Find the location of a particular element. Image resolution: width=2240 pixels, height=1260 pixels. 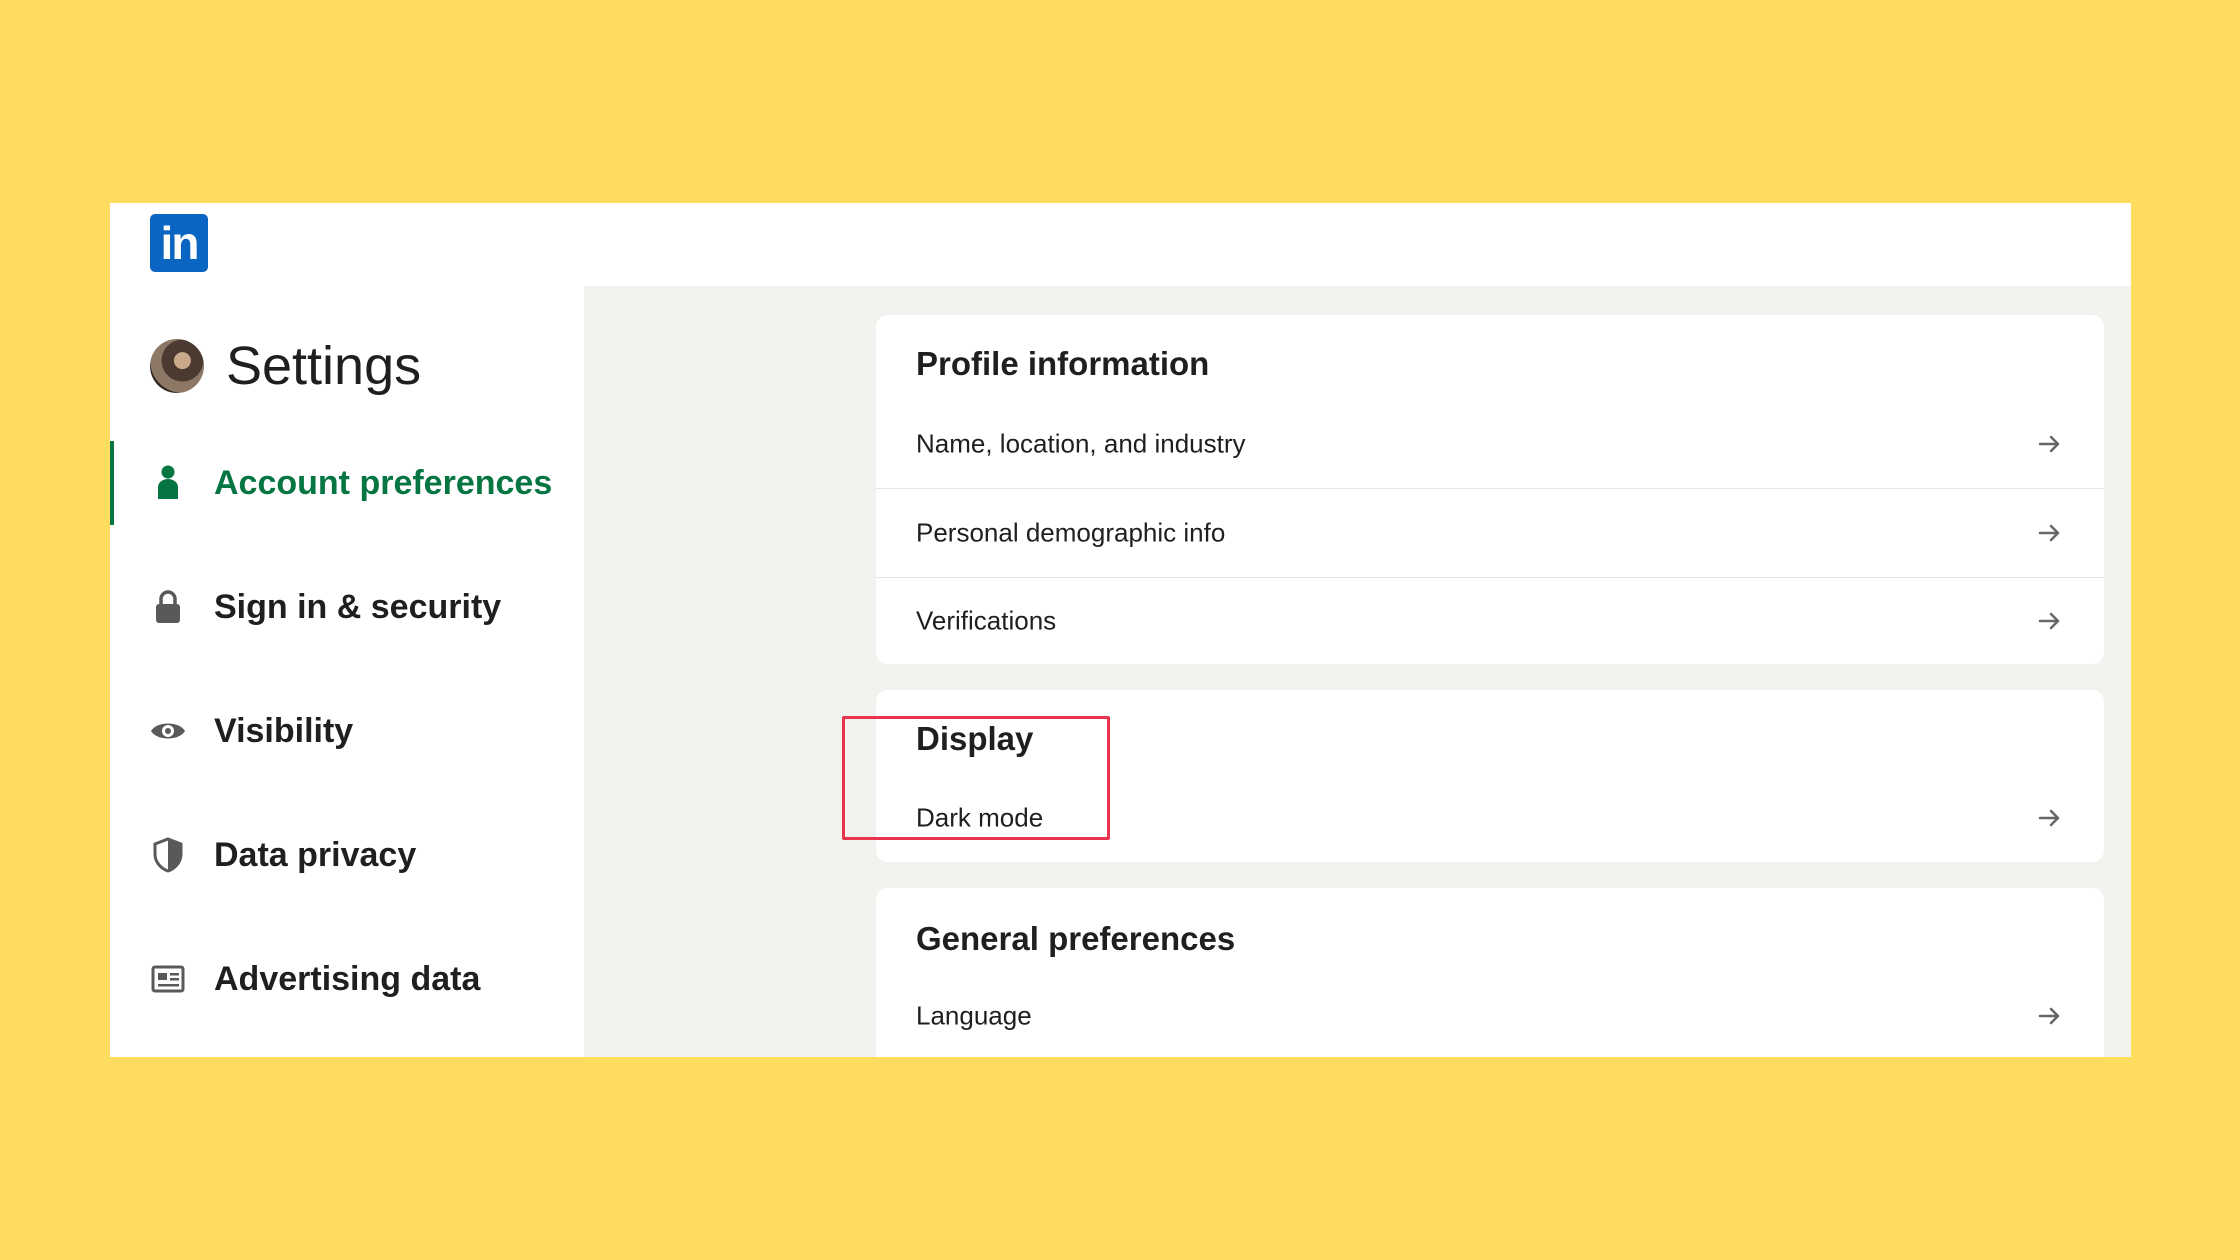

sidebar-item-label: Advertising data is located at coordinates (347, 978).